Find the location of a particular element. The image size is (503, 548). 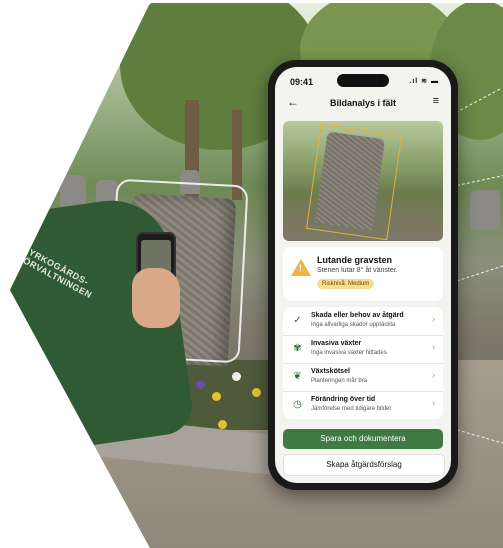

list-item-title: Invasiva växter is located at coordinates (336, 343).